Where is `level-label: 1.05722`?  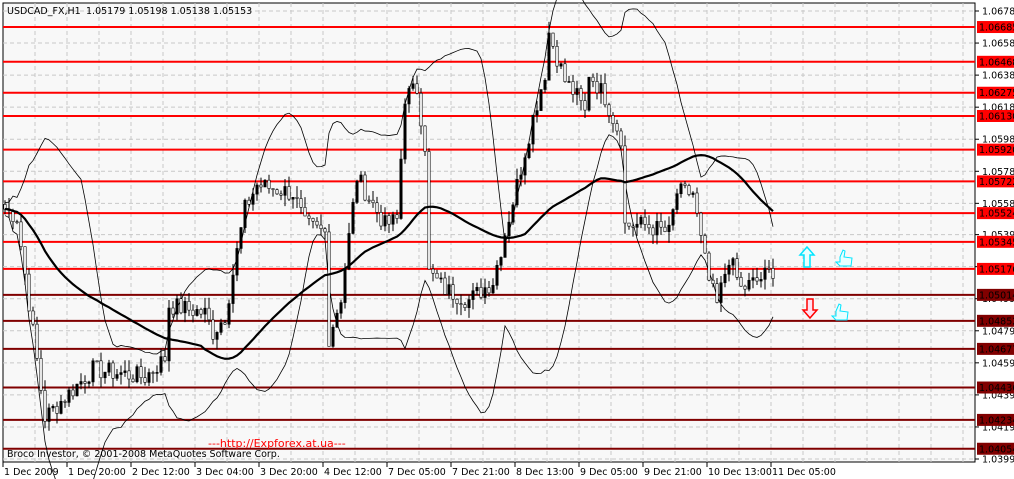
level-label: 1.05722 is located at coordinates (996, 182).